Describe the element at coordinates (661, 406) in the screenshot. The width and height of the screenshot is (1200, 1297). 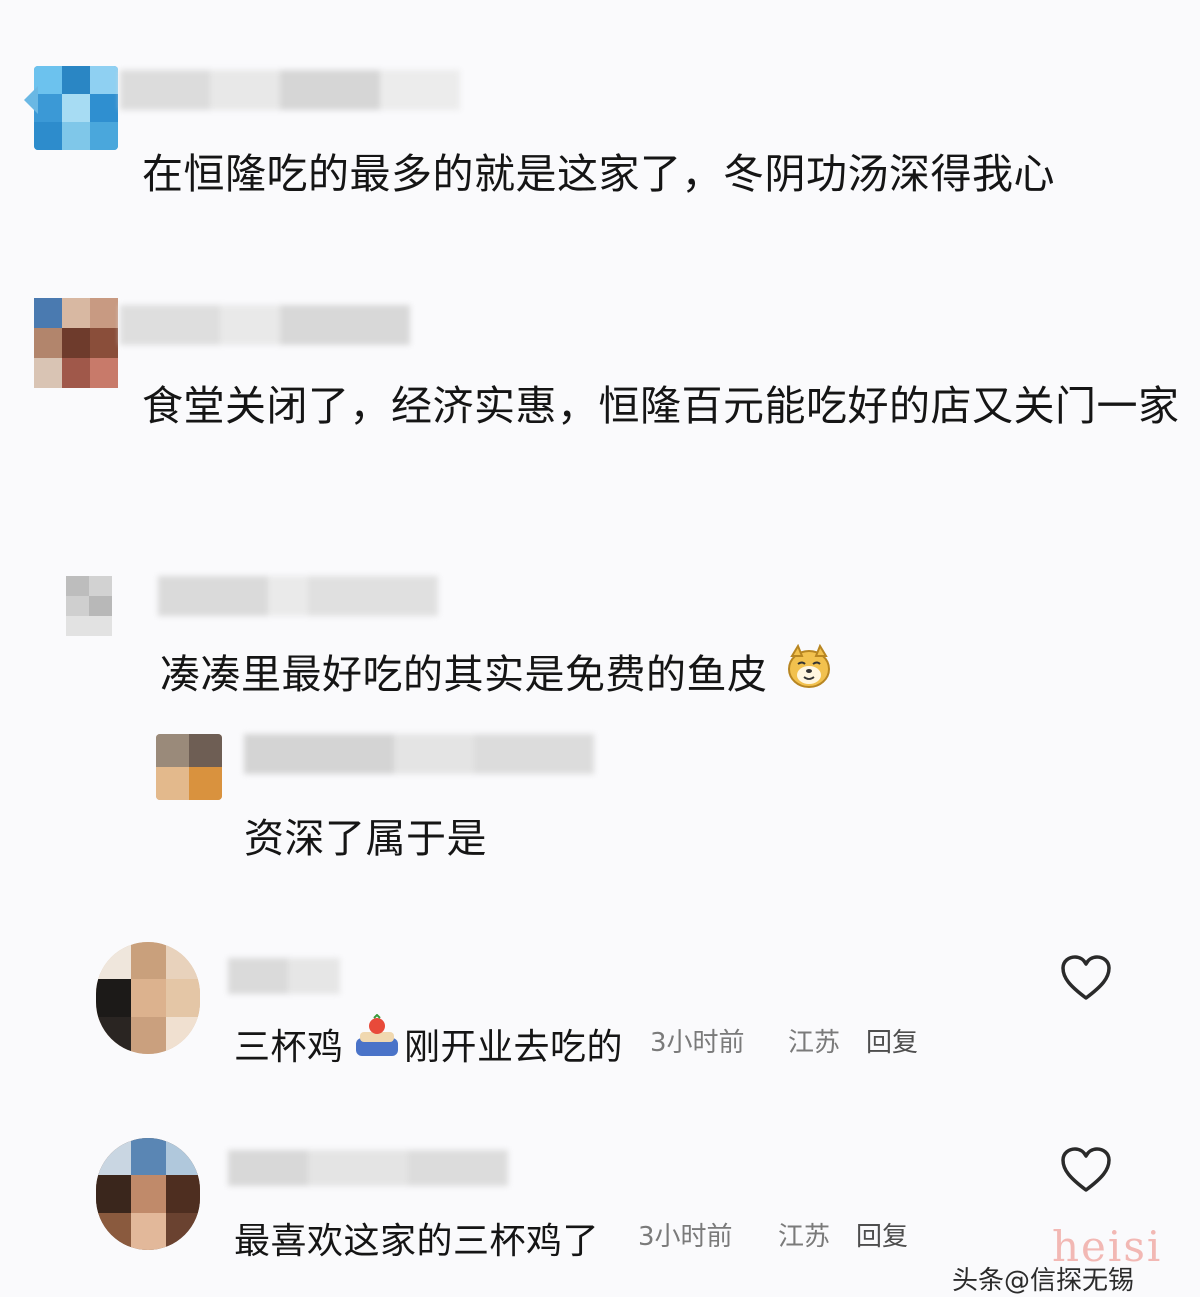
I see `comment-text: 食堂关闭了，经济实惠，恒隆百元能吃好的店又关门一家` at that location.